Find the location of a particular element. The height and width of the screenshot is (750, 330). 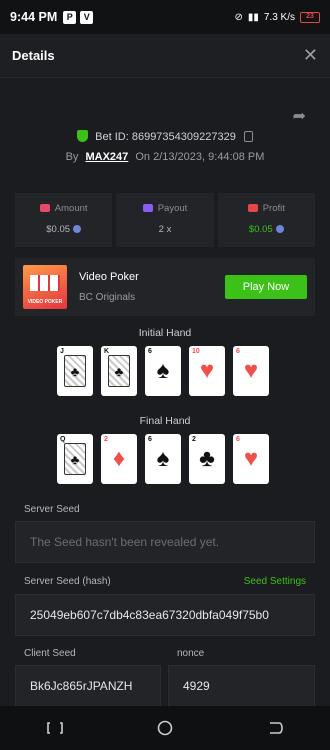

card-rank: Q is located at coordinates (63, 439).